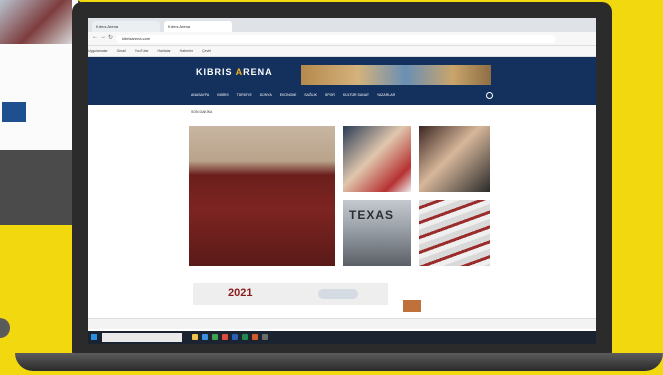  What do you see at coordinates (339, 362) in the screenshot?
I see `laptop-base` at bounding box center [339, 362].